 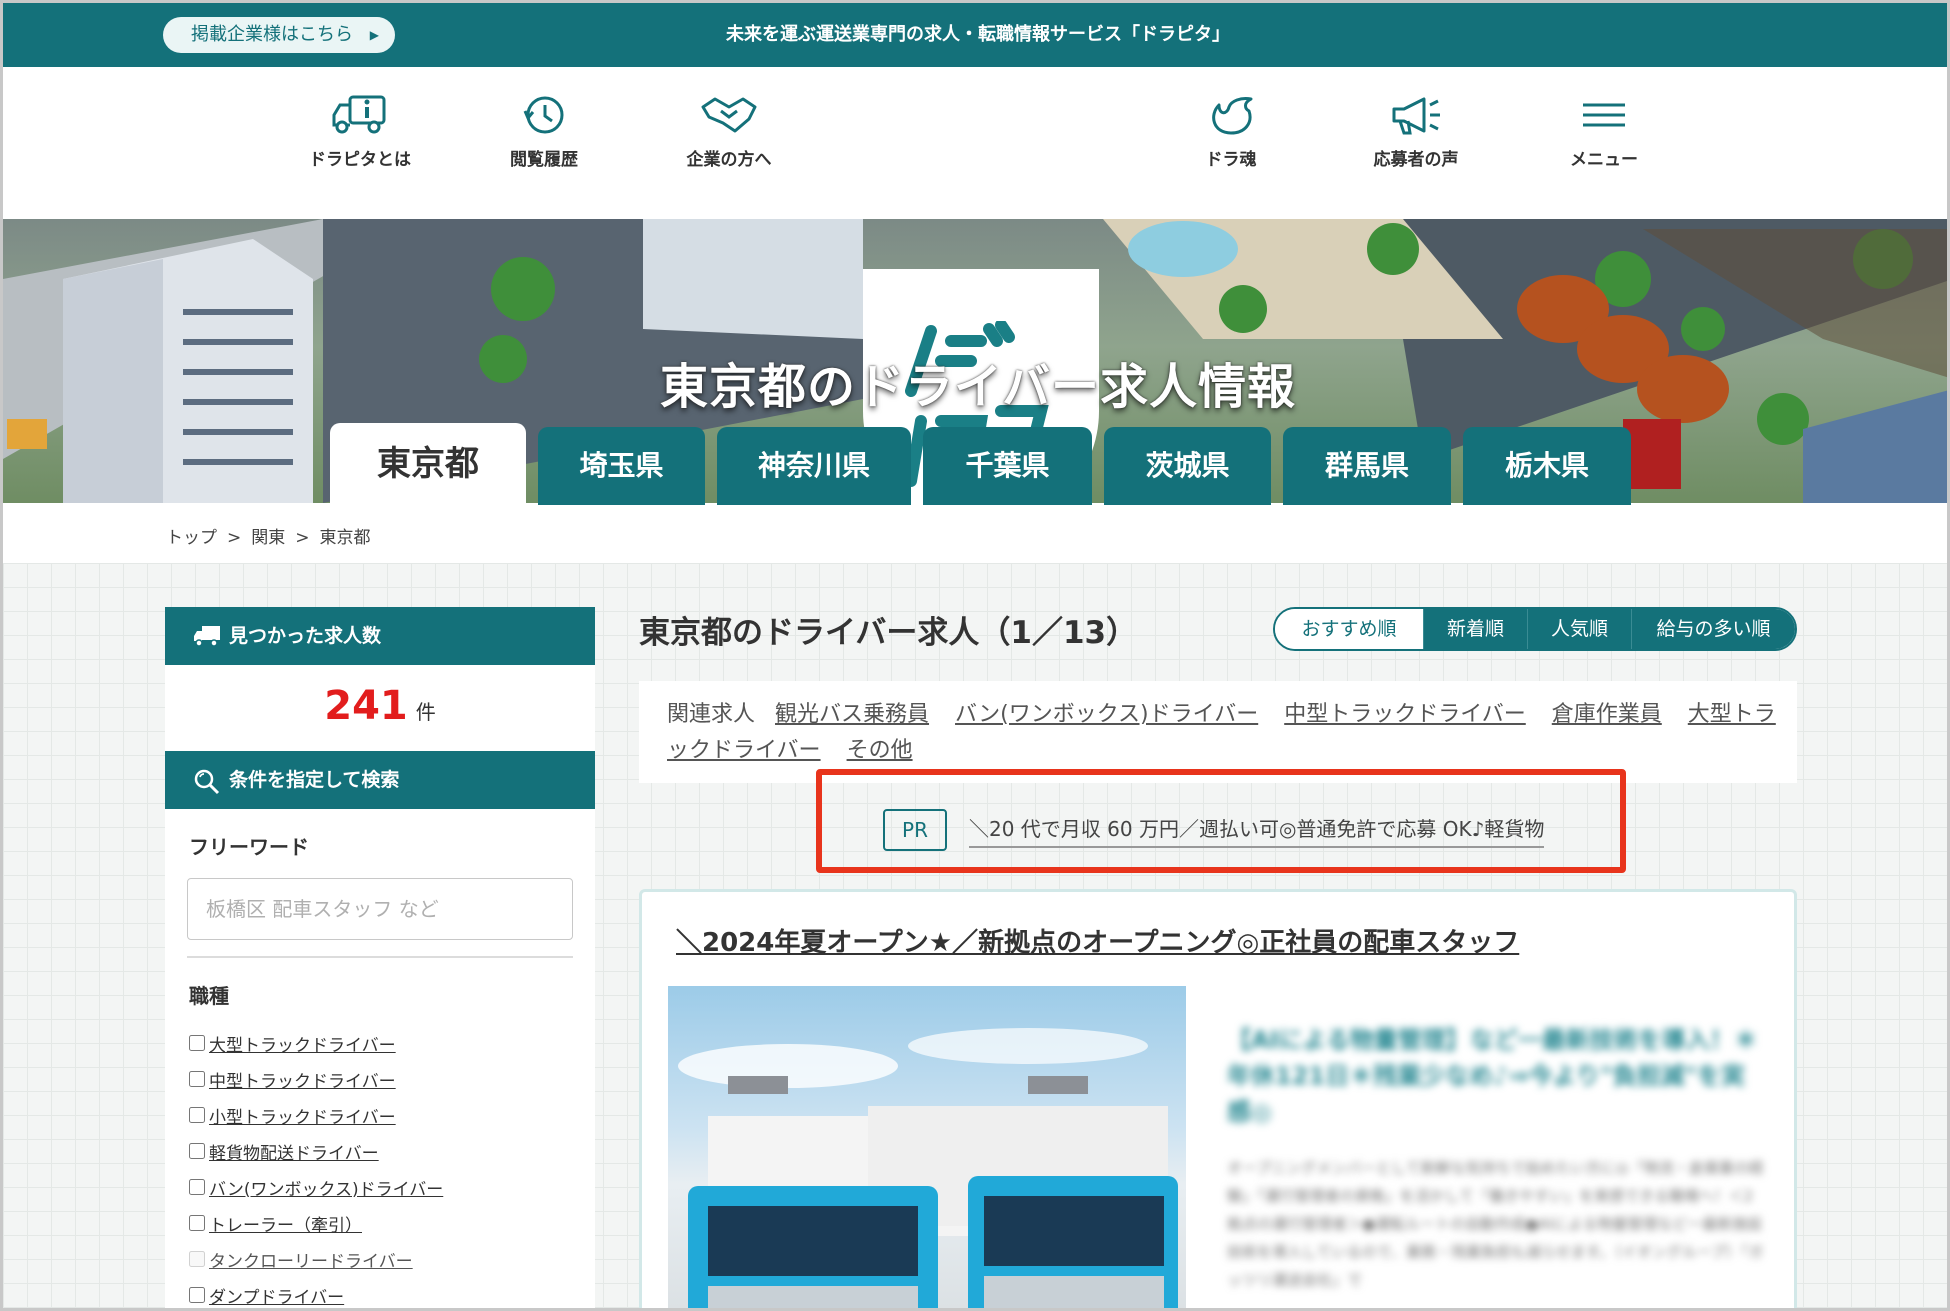 What do you see at coordinates (729, 160) in the screenshot?
I see `nav-company-label: 企業の方へ` at bounding box center [729, 160].